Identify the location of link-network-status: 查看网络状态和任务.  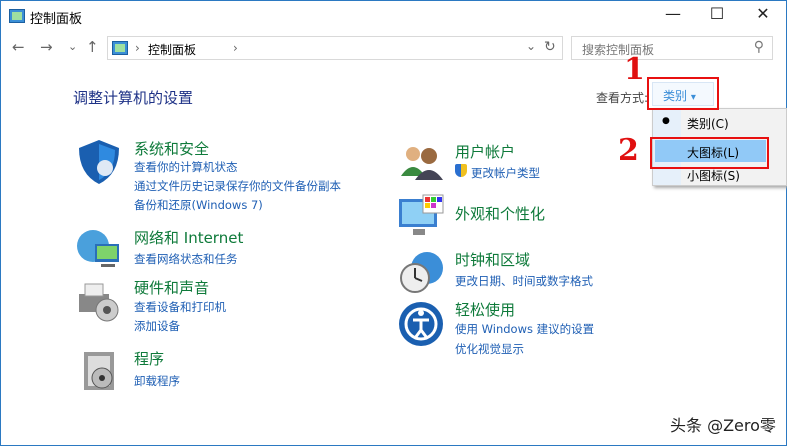
(186, 259).